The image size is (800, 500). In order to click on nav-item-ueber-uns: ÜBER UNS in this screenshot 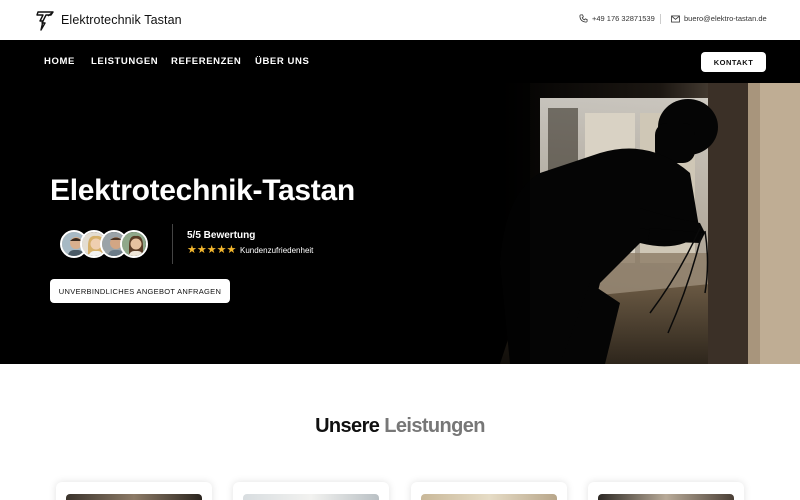, I will do `click(282, 61)`.